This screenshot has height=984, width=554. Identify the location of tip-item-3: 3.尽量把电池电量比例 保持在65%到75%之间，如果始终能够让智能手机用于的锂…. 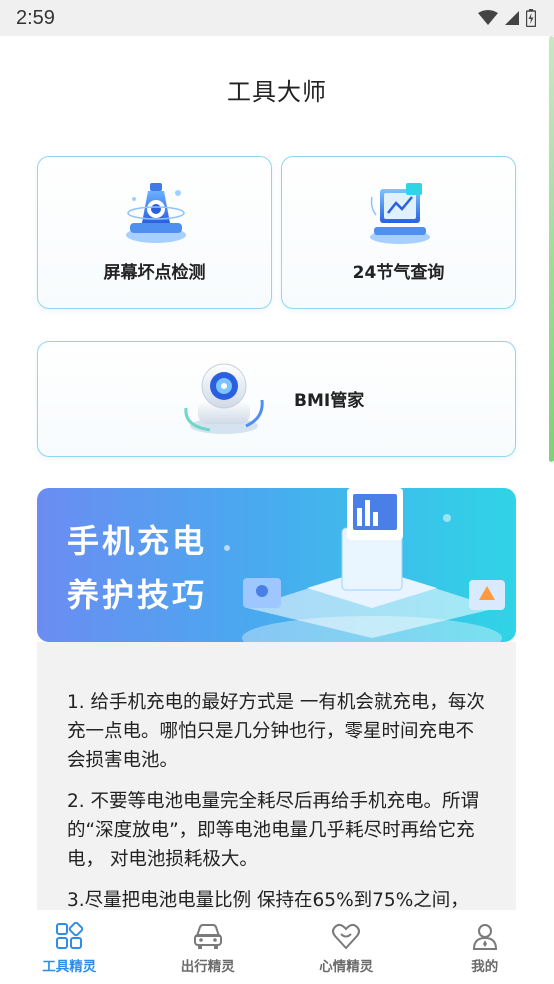
(268, 900).